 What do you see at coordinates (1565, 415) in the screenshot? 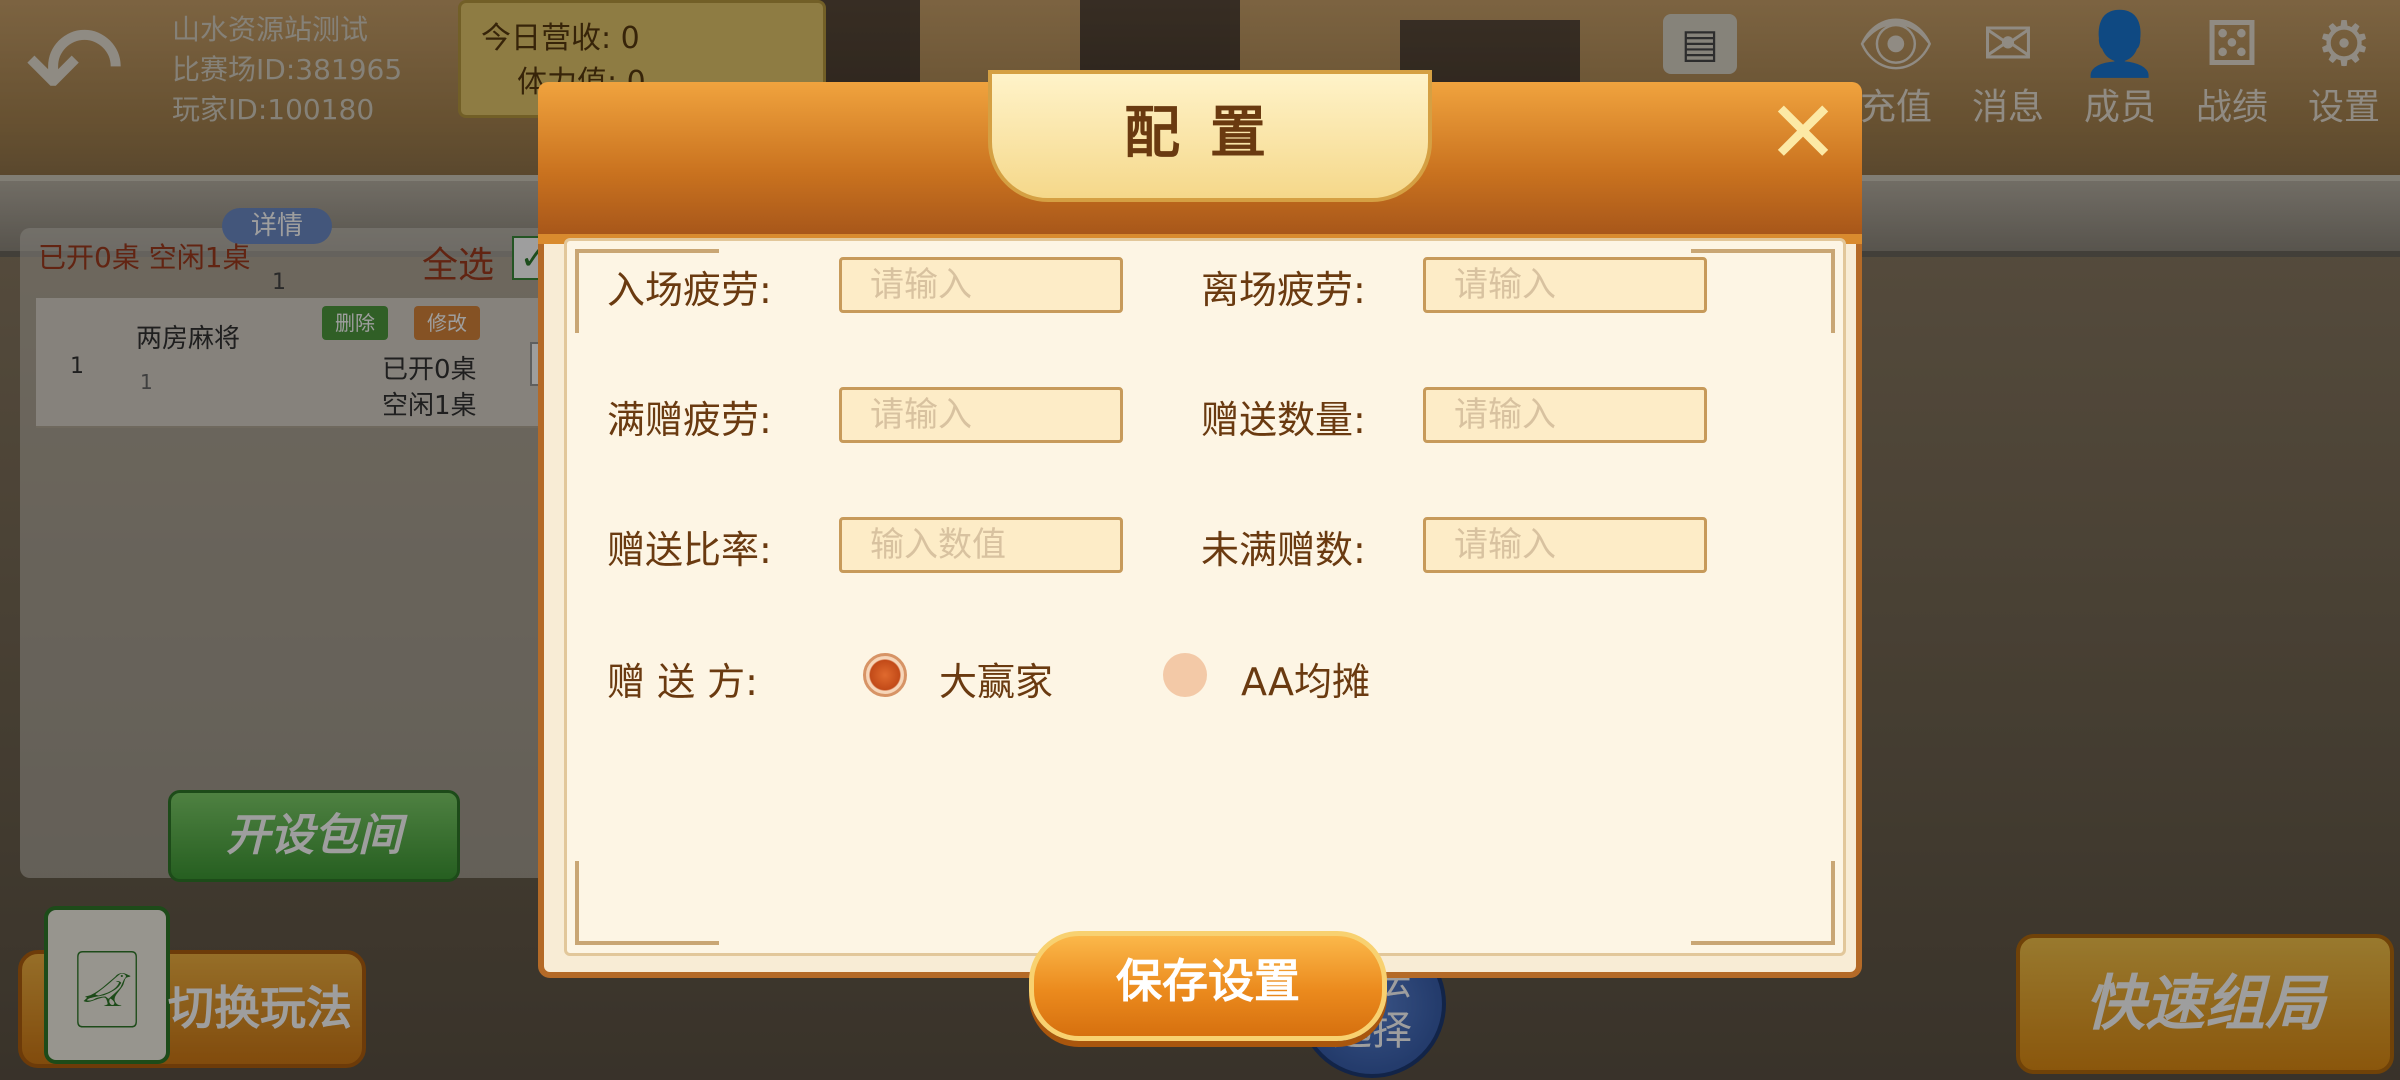
I see `gift-amount-input` at bounding box center [1565, 415].